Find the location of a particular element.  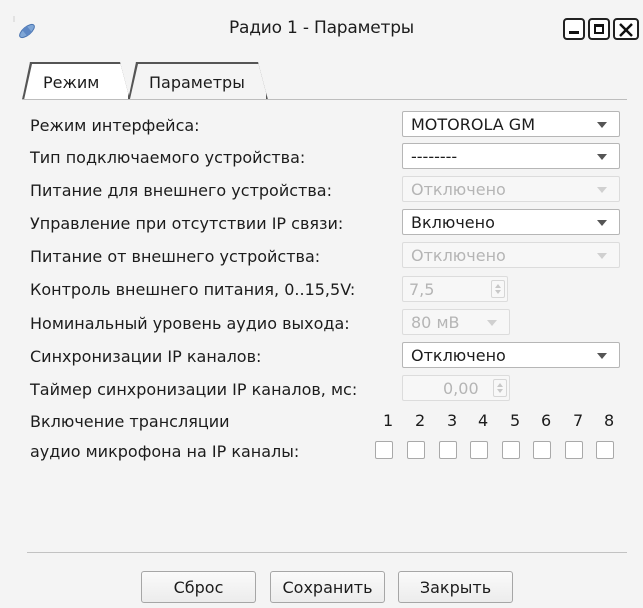

device-type-value: -------- is located at coordinates (434, 156).